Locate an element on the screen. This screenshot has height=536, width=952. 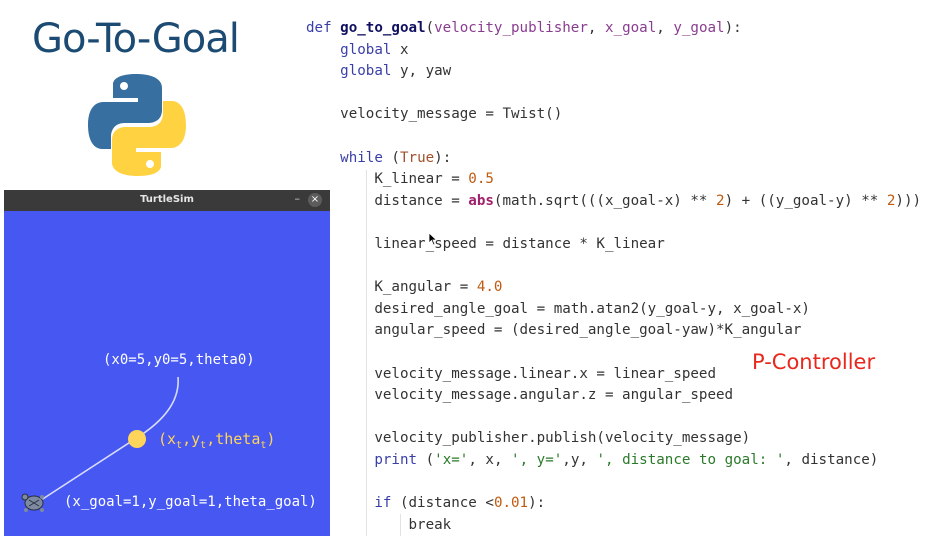
turtle-icon is located at coordinates (32, 502).